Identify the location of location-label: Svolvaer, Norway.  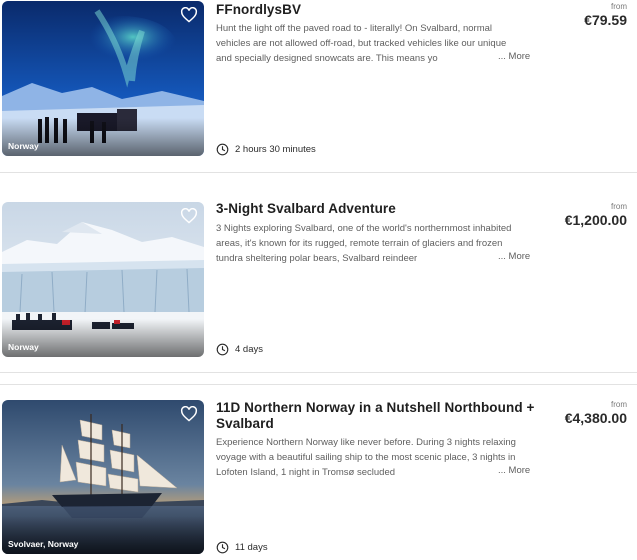
(43, 544).